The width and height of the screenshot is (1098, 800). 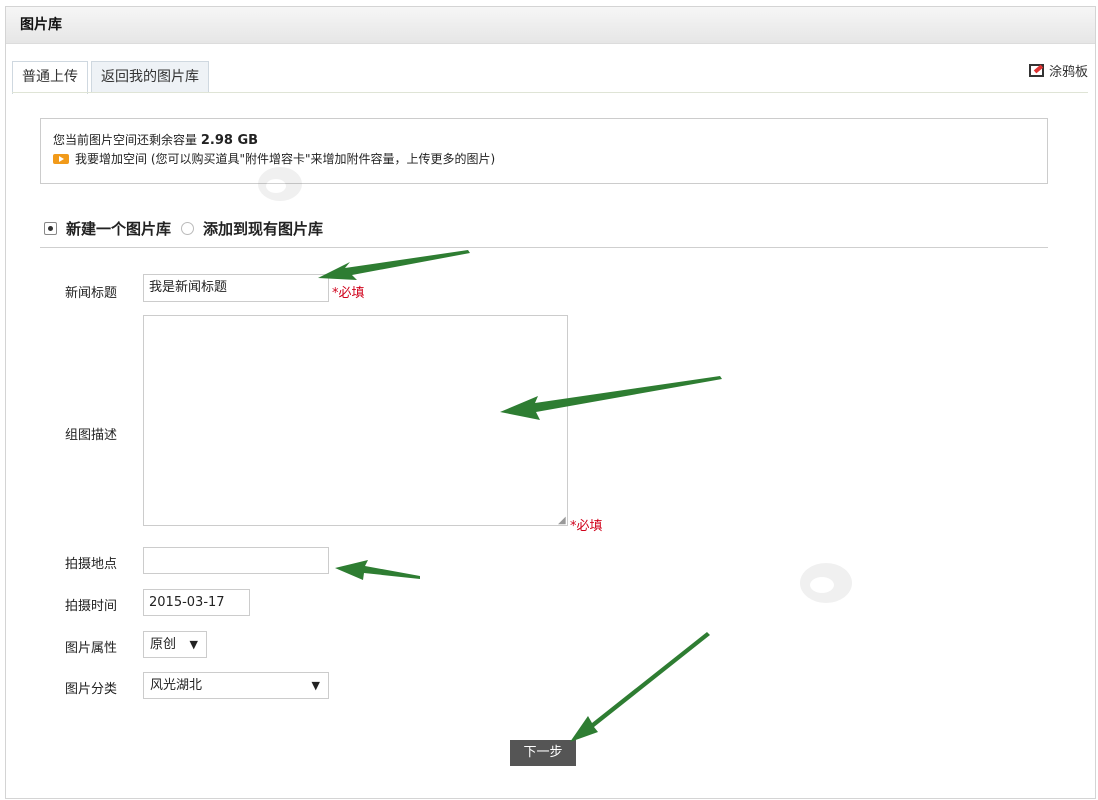 I want to click on category-select: 风光湖北 ▼, so click(x=236, y=685).